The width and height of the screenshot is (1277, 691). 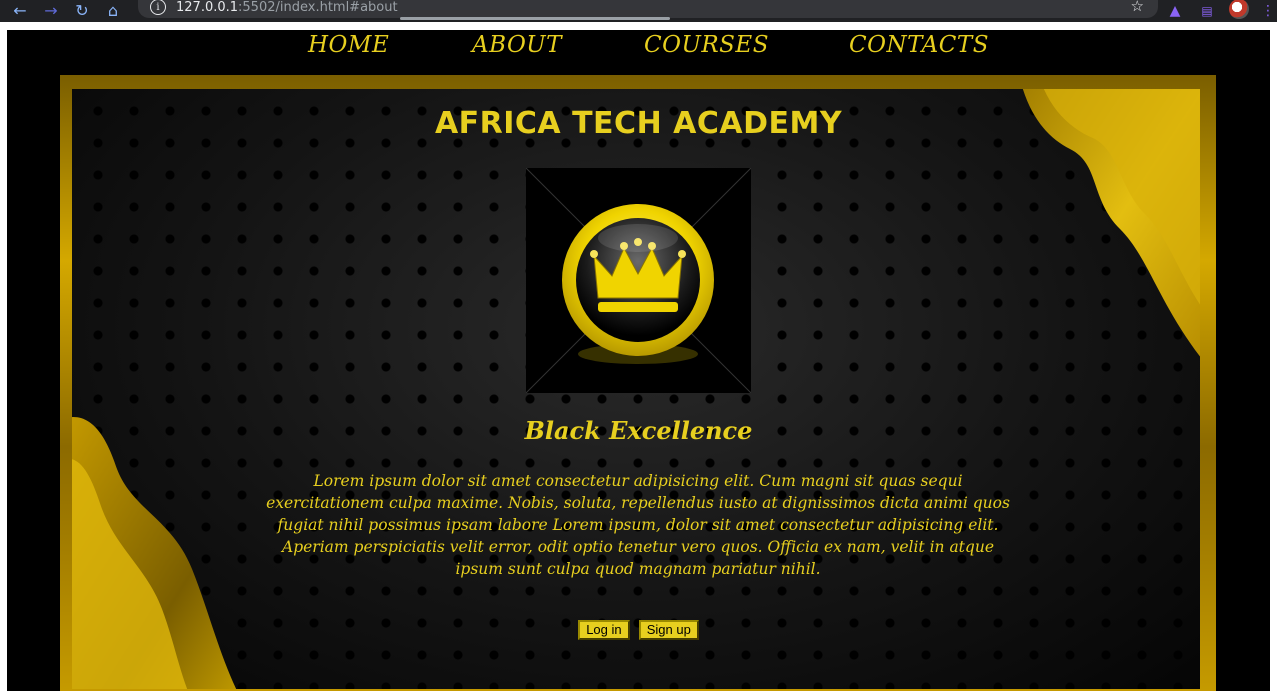 I want to click on crown-icon, so click(x=638, y=280).